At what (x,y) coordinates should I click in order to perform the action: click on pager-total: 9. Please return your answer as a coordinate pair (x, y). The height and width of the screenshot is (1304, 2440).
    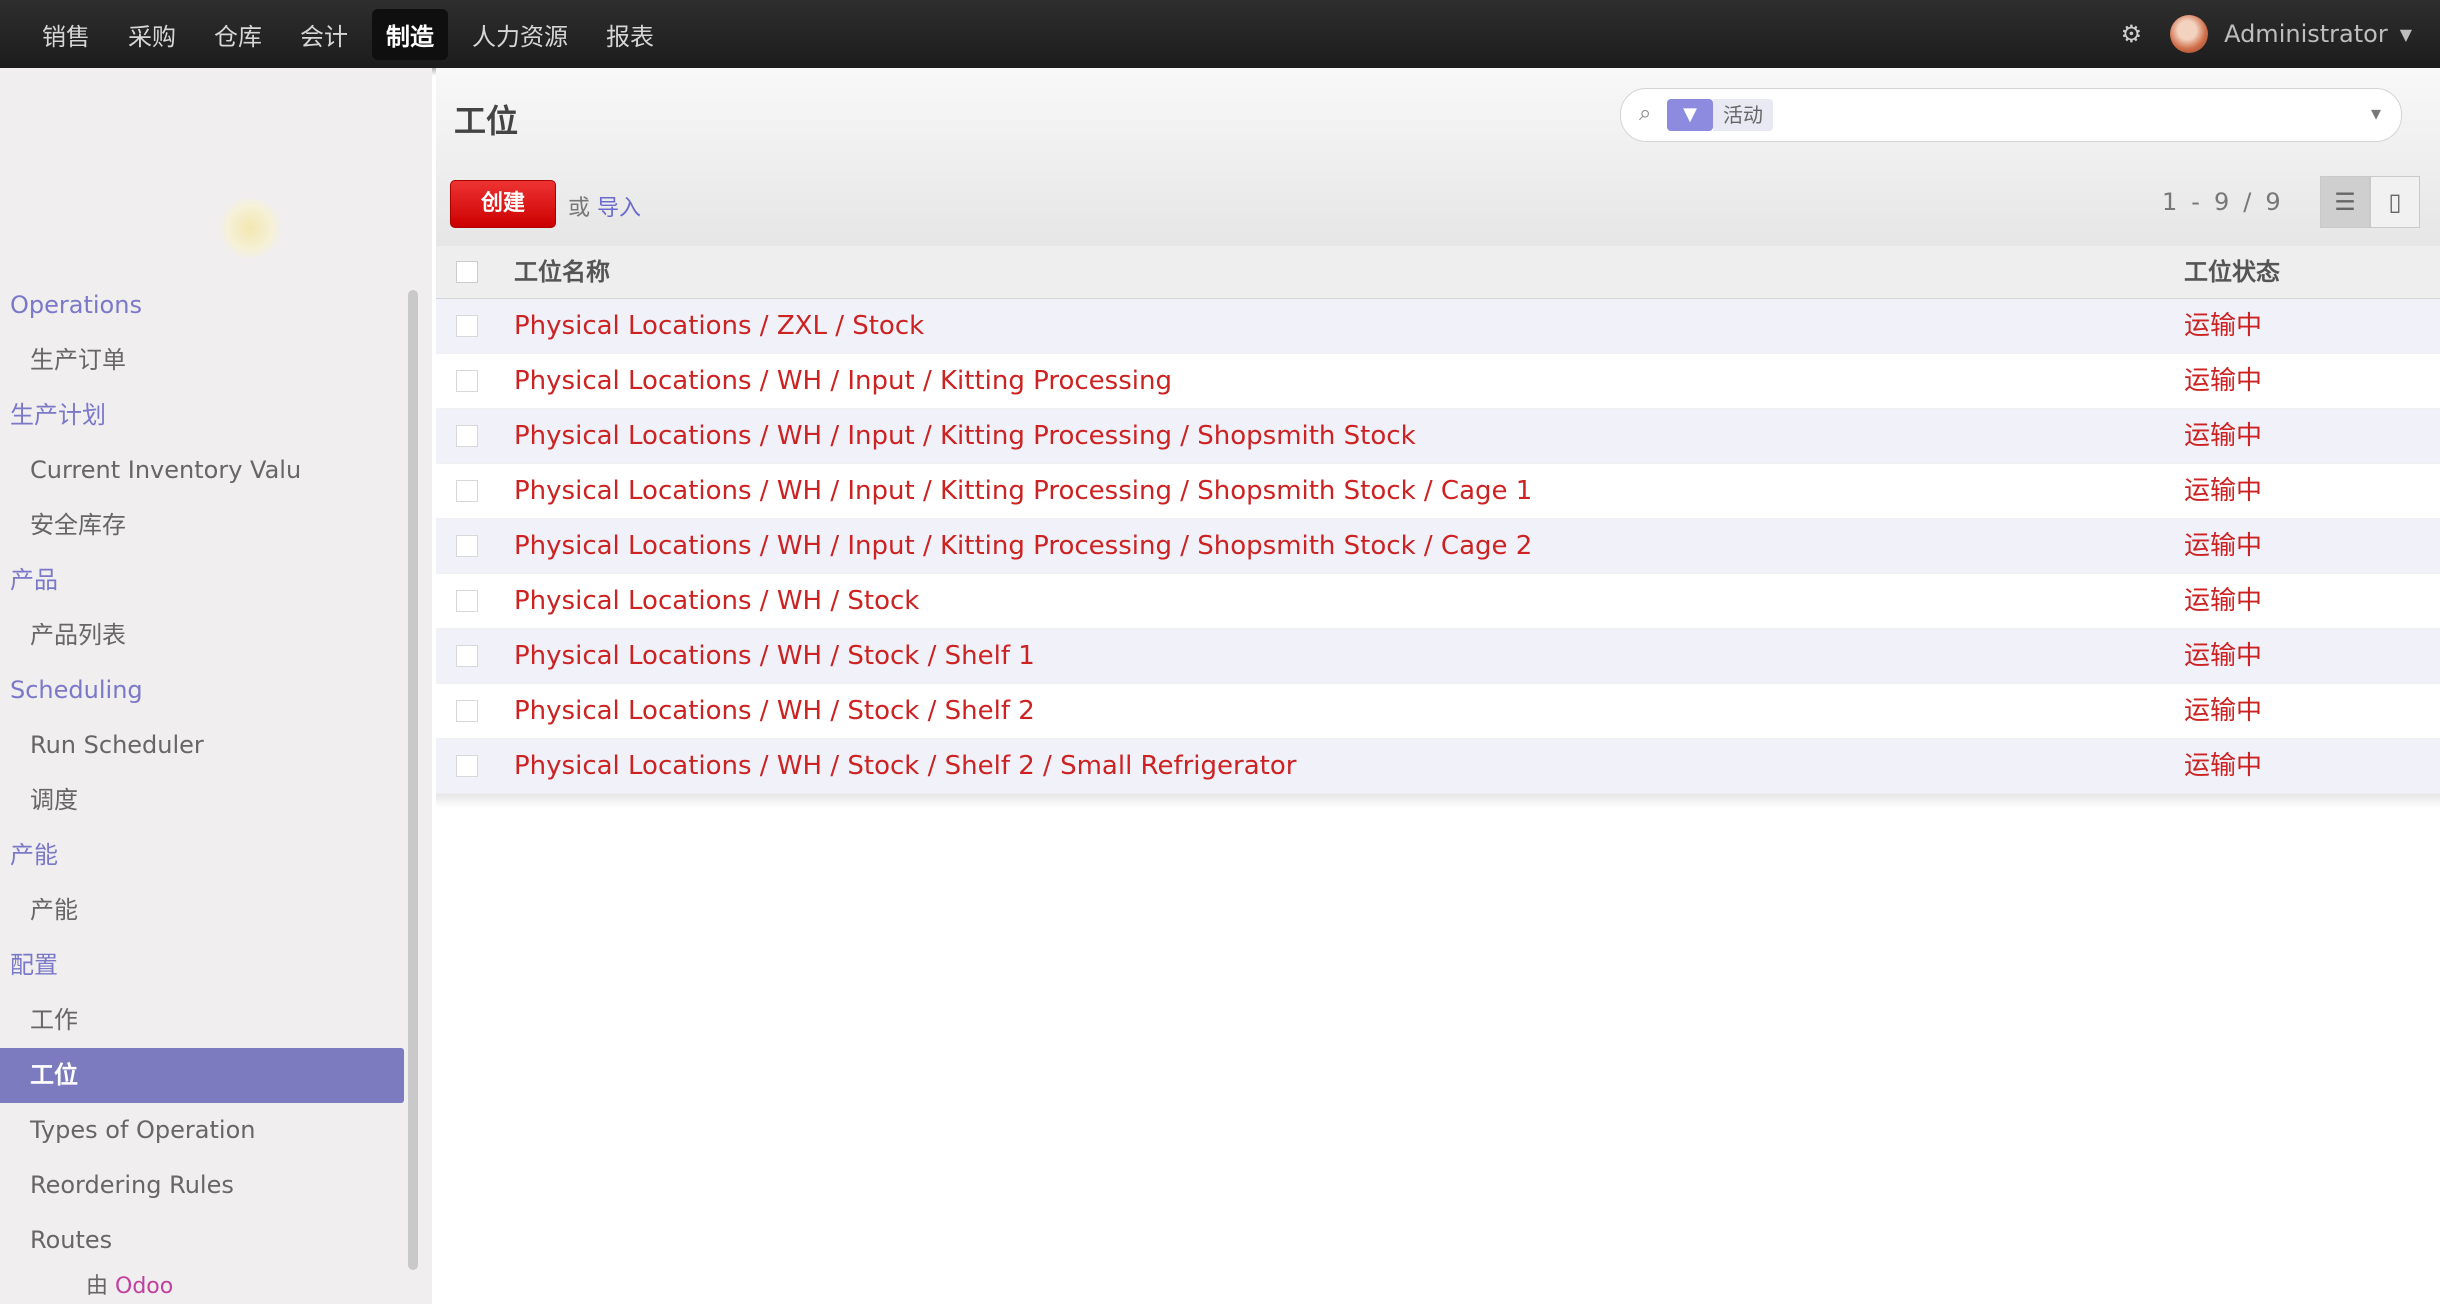
    Looking at the image, I should click on (2273, 202).